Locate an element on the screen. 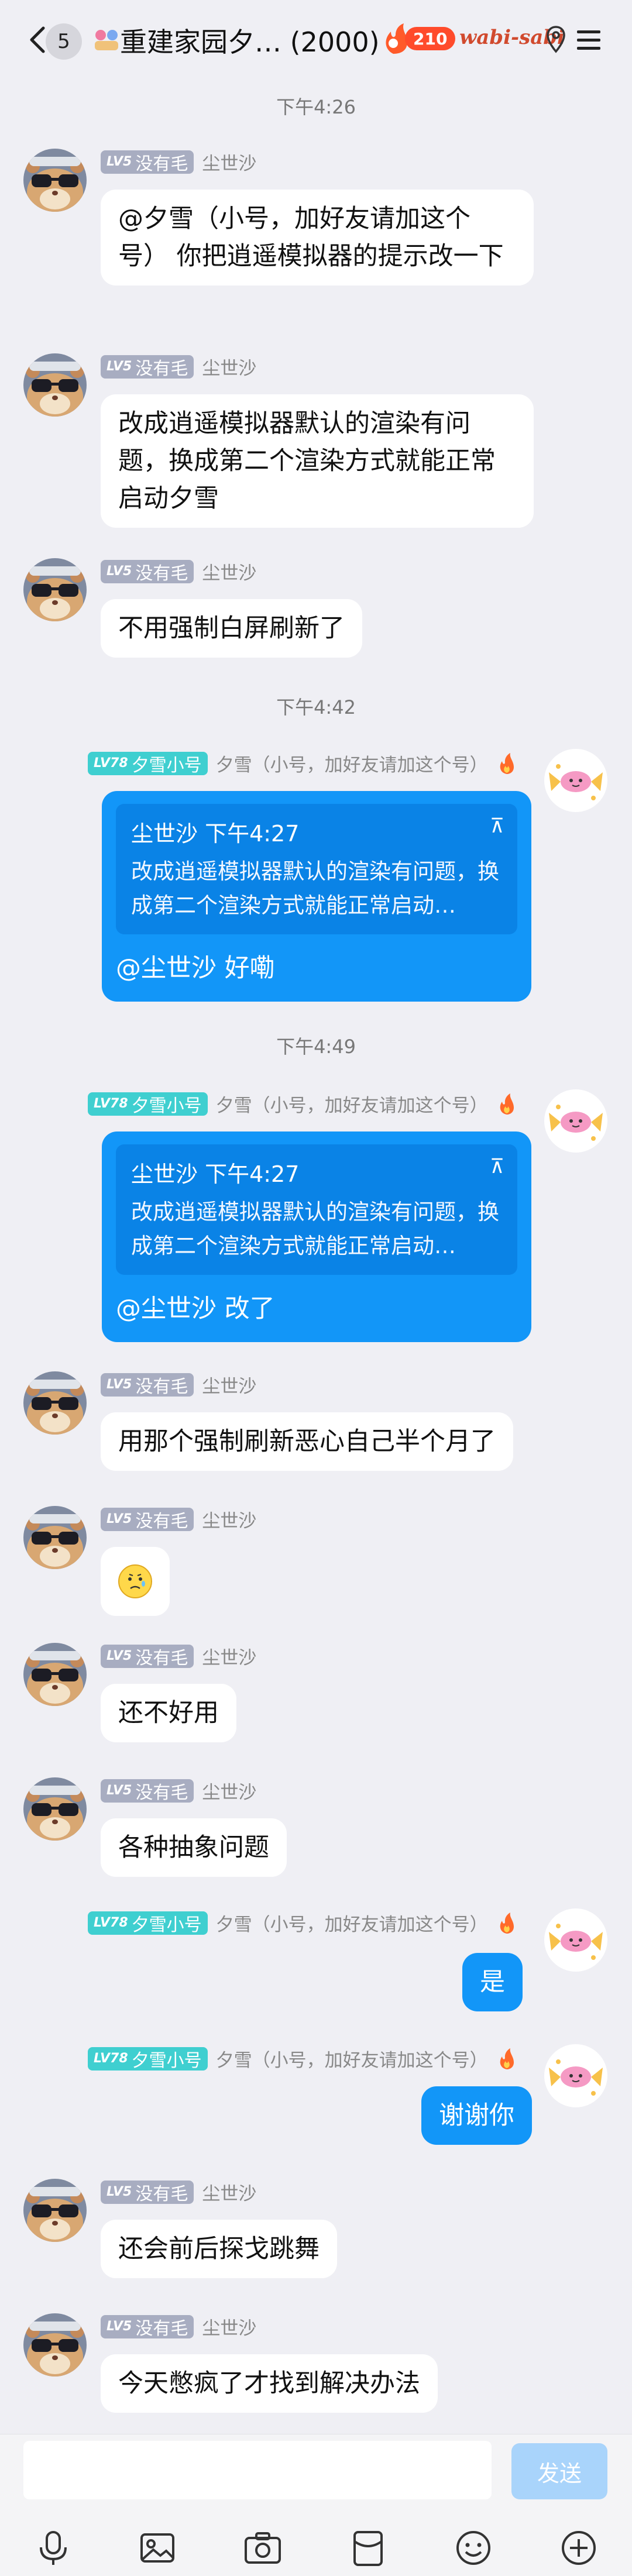 This screenshot has width=632, height=2576. chat-title: 重建家园夕… (2000) is located at coordinates (250, 41).